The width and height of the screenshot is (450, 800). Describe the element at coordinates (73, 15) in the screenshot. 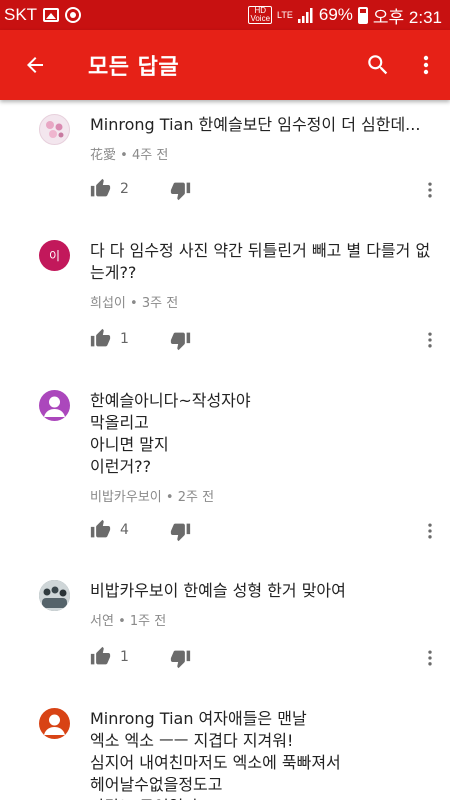

I see `record-notification-icon` at that location.